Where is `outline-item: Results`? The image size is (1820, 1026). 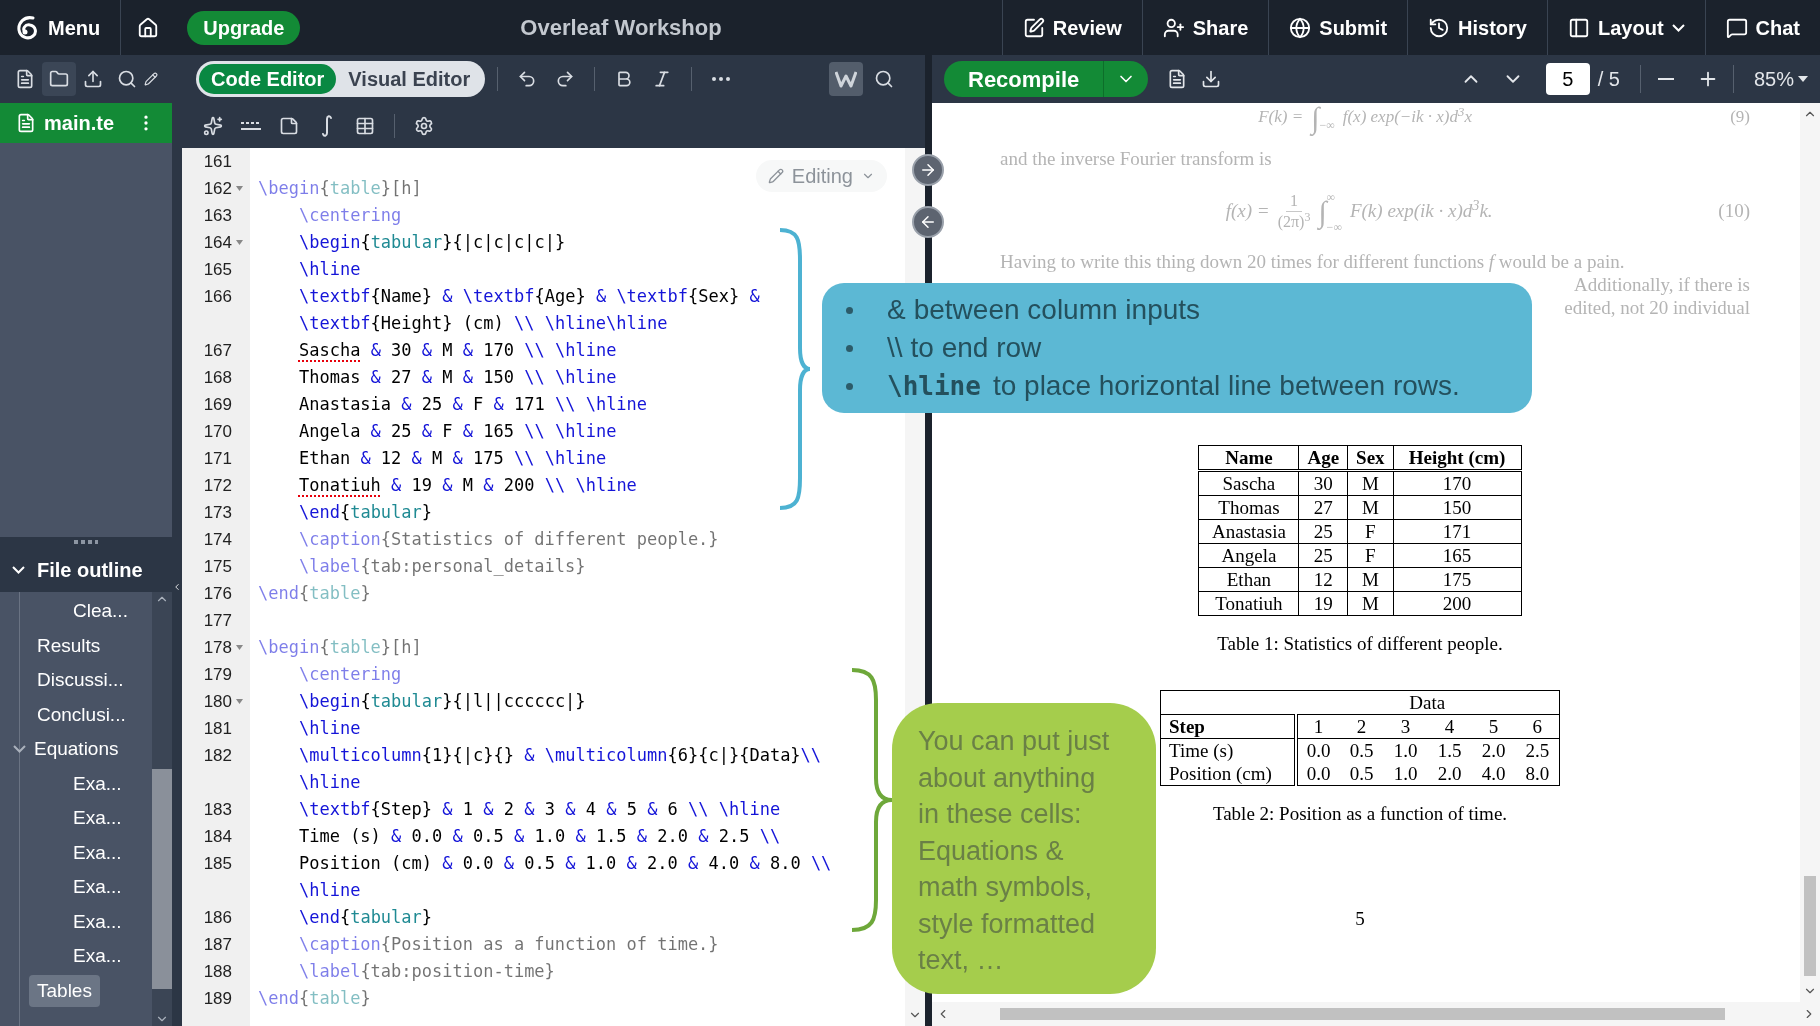 outline-item: Results is located at coordinates (69, 645).